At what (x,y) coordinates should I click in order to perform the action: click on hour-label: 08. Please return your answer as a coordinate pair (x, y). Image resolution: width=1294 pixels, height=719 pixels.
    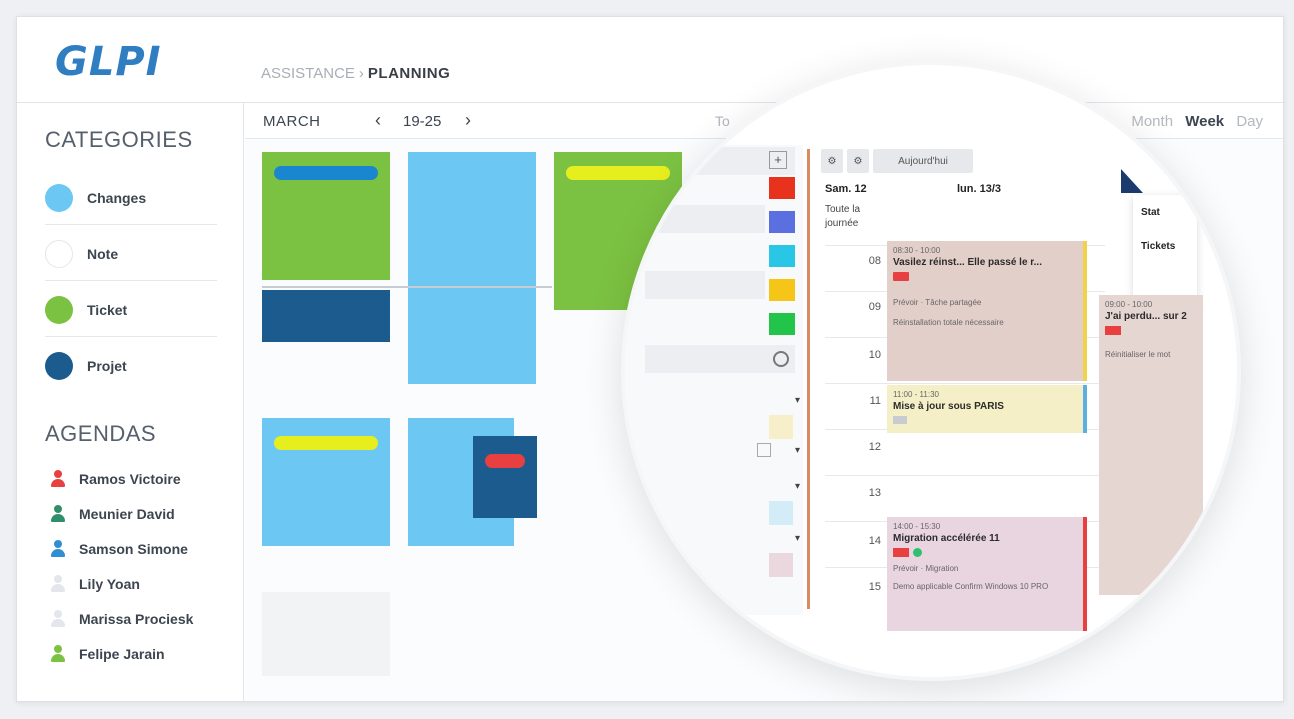
    Looking at the image, I should click on (874, 261).